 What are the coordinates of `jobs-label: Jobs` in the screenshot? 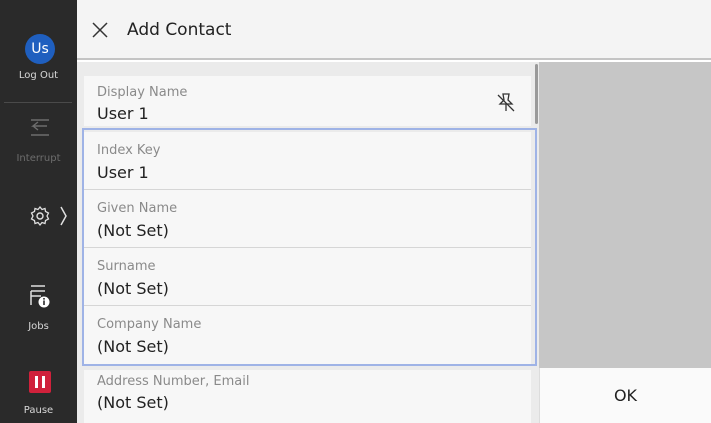 It's located at (38, 326).